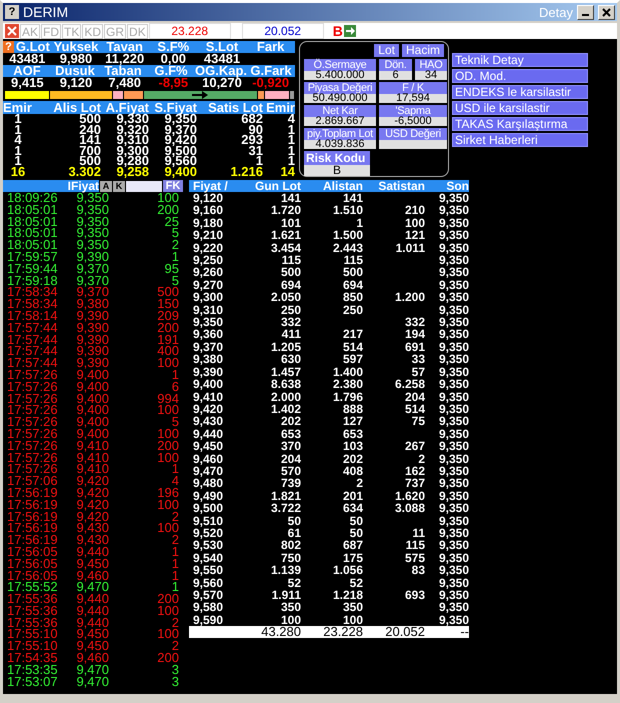 This screenshot has width=620, height=703. What do you see at coordinates (180, 140) in the screenshot?
I see `table-cell-text: 9,420` at bounding box center [180, 140].